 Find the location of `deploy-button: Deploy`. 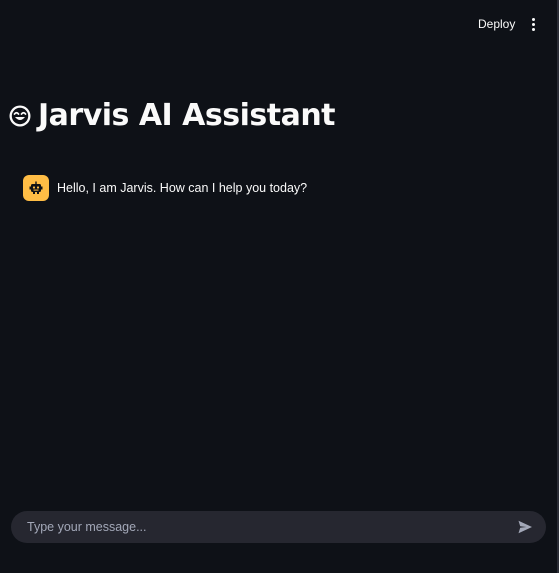

deploy-button: Deploy is located at coordinates (496, 24).